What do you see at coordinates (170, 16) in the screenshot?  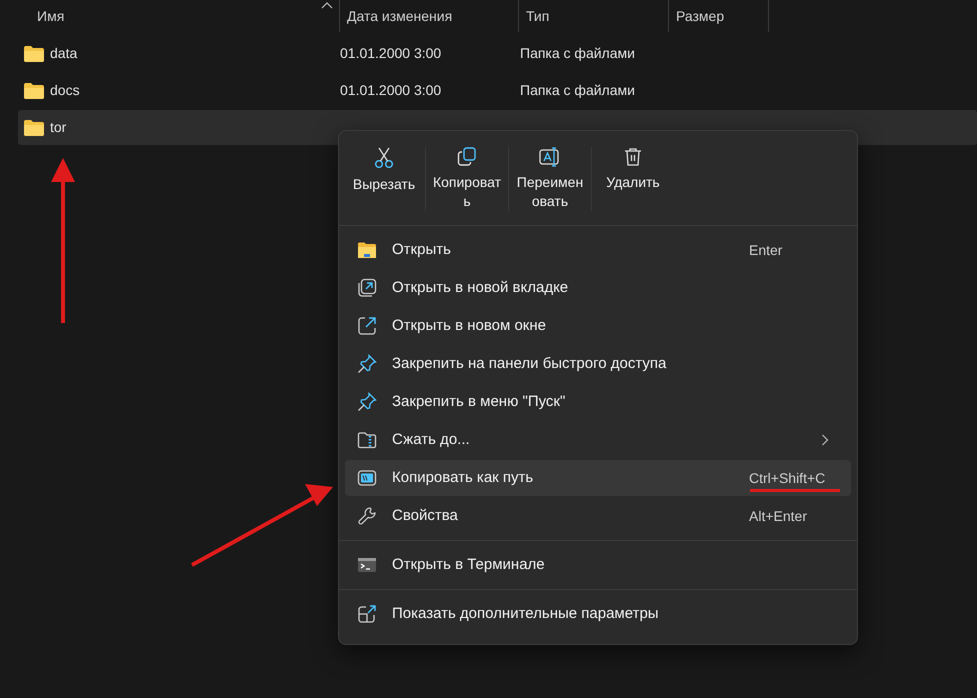 I see `column-header: Имя` at bounding box center [170, 16].